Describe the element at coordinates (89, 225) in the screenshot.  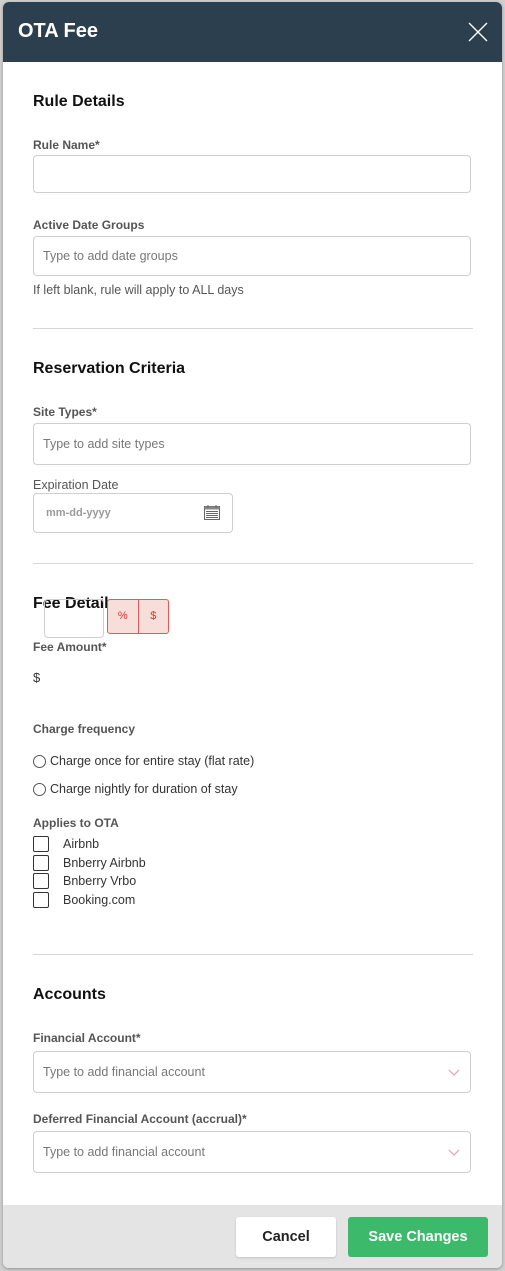
I see `date-groups-label: Active Date Groups` at that location.